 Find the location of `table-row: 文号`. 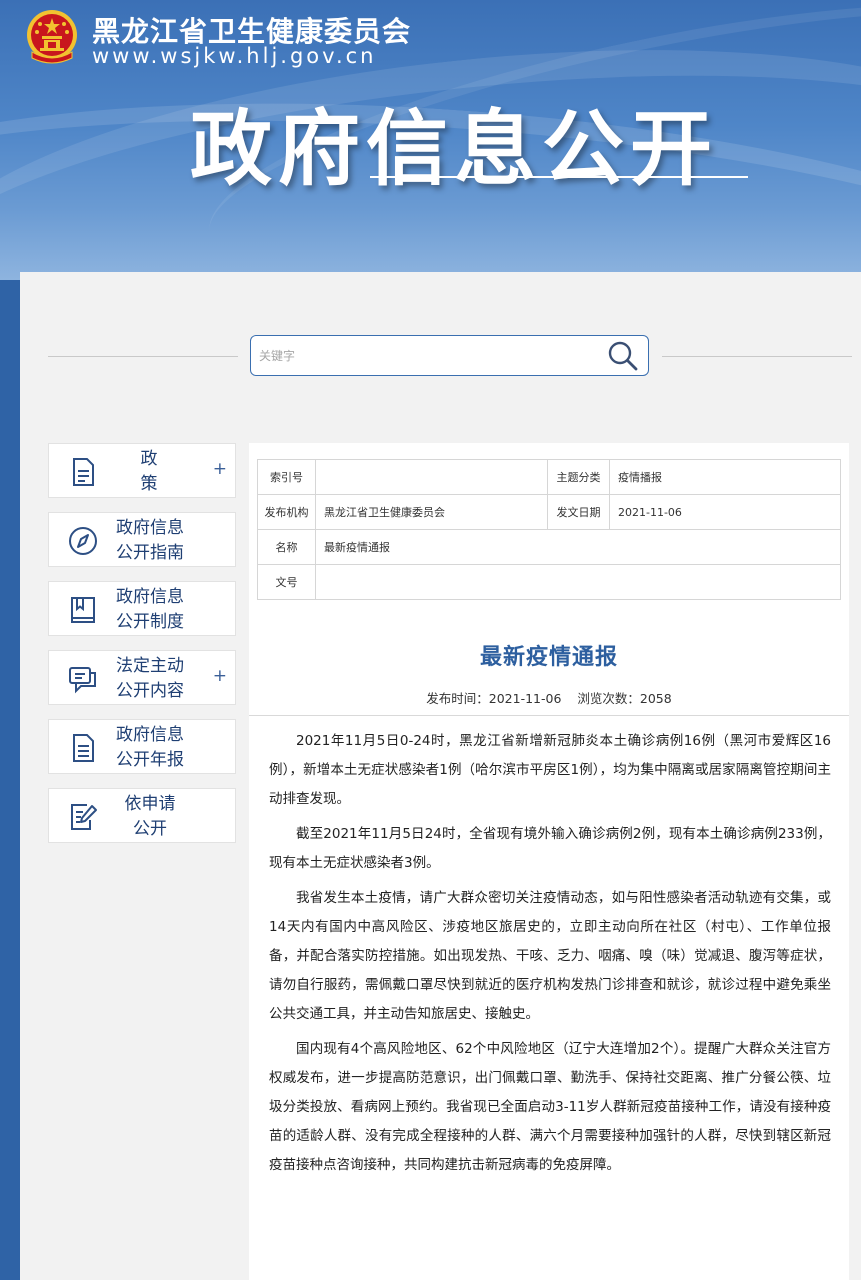

table-row: 文号 is located at coordinates (549, 582).